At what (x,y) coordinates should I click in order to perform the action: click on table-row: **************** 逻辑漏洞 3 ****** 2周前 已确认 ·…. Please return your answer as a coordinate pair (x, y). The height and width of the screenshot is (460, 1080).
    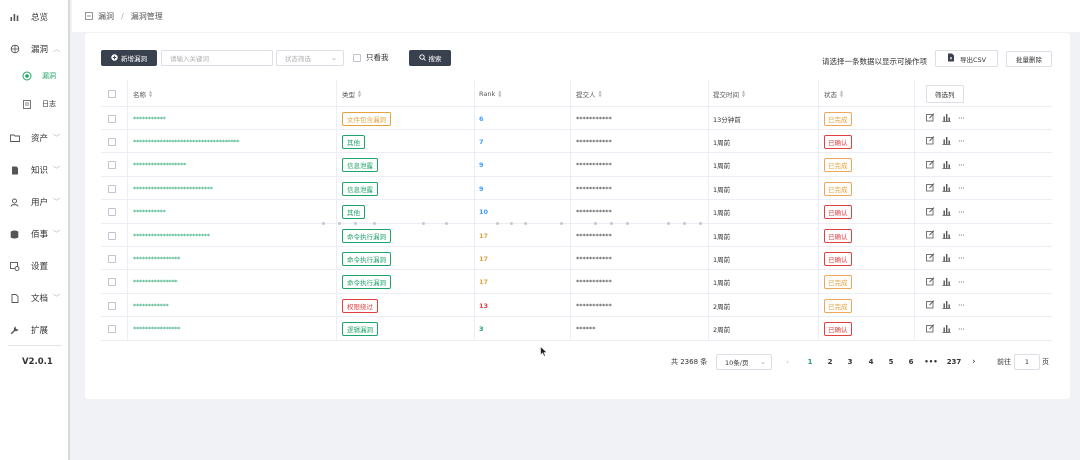
    Looking at the image, I should click on (576, 329).